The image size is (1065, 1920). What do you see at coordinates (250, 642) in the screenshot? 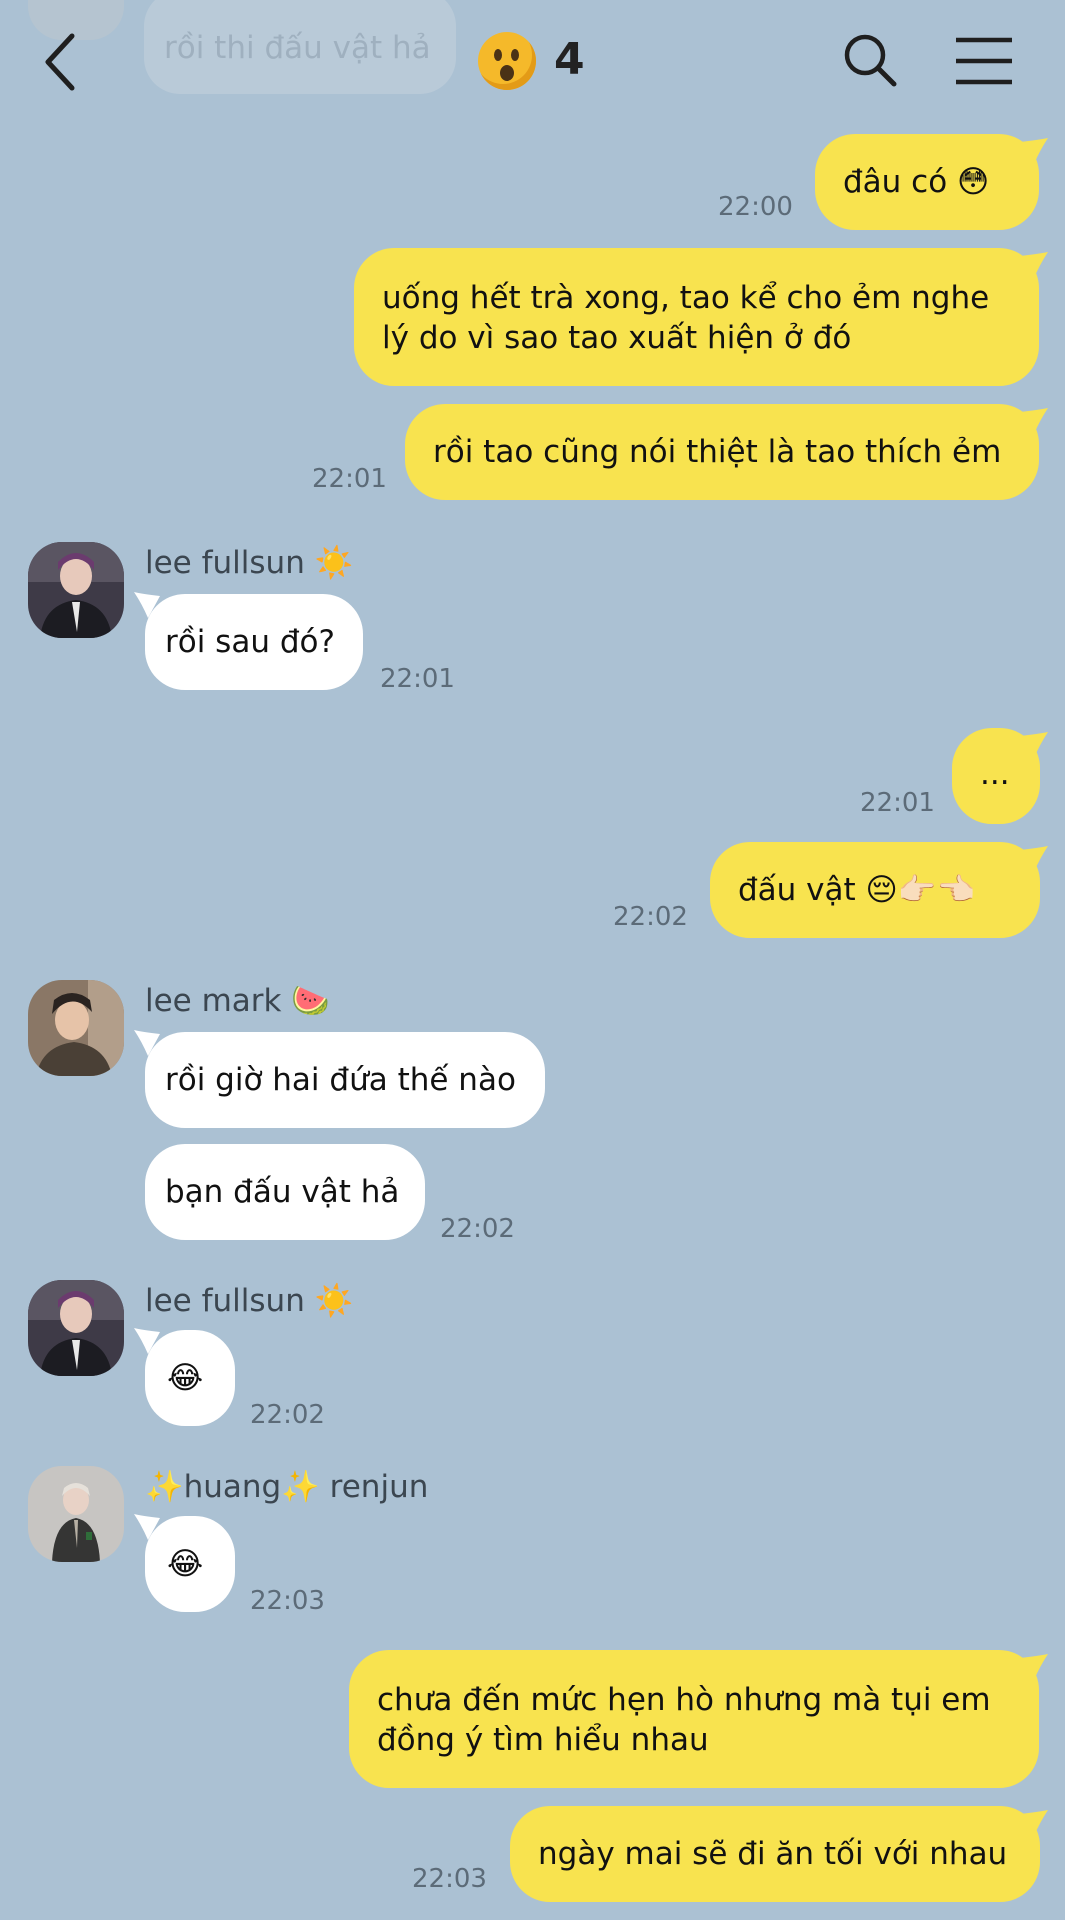
I see `message-text: rồi sau đó?` at bounding box center [250, 642].